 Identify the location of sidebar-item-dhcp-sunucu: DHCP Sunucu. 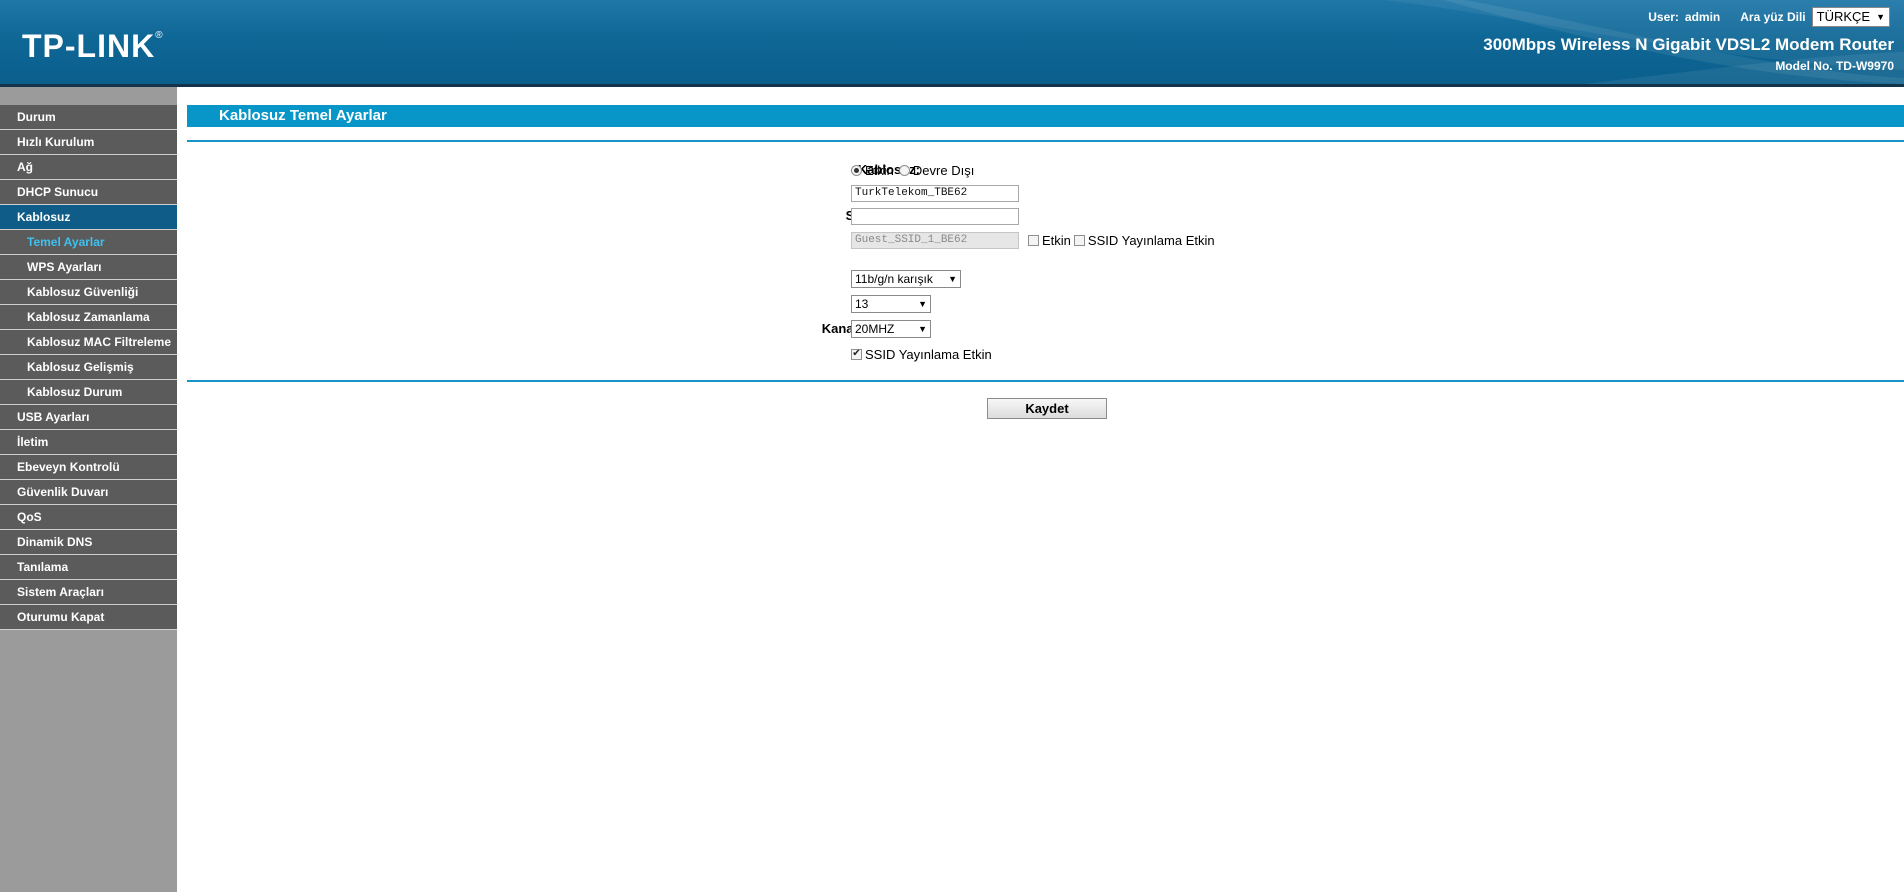
(88, 192).